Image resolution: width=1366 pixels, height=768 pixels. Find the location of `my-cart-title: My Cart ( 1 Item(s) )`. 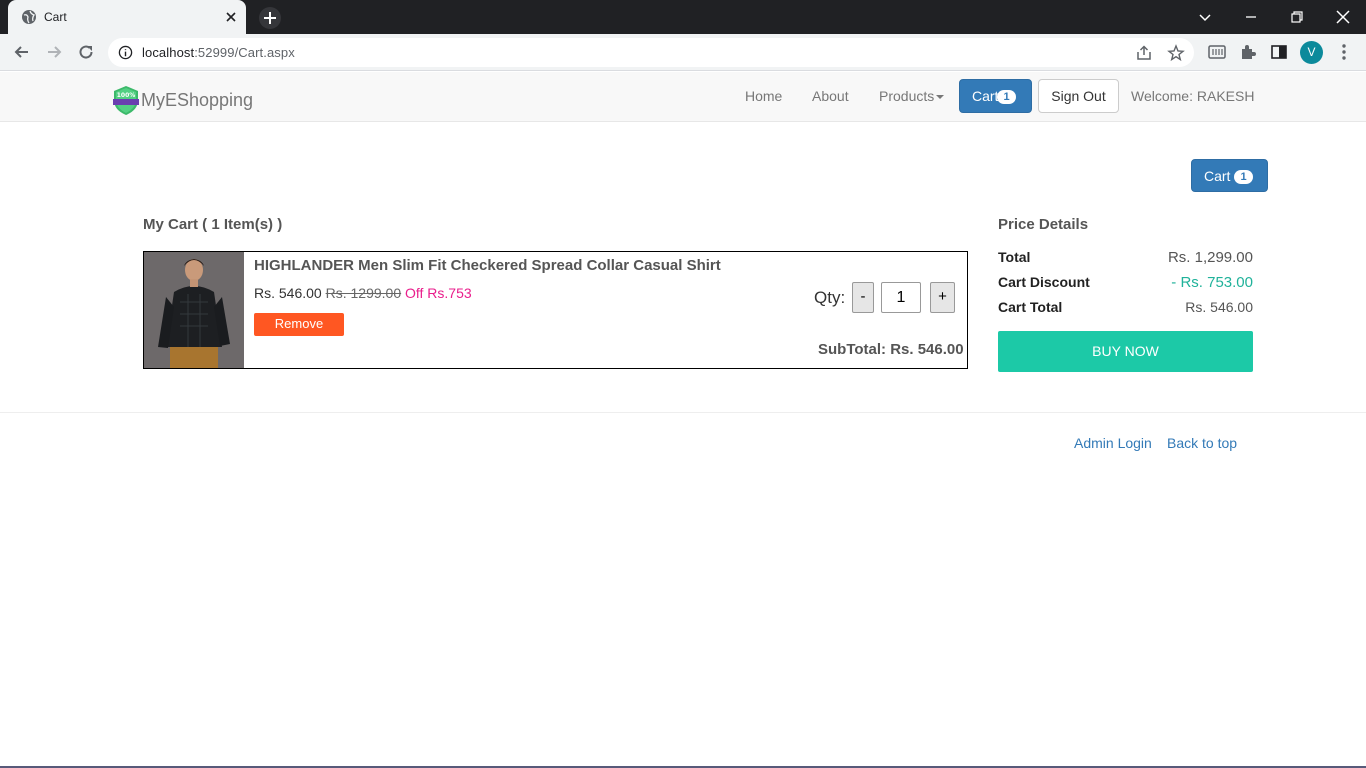

my-cart-title: My Cart ( 1 Item(s) ) is located at coordinates (213, 224).